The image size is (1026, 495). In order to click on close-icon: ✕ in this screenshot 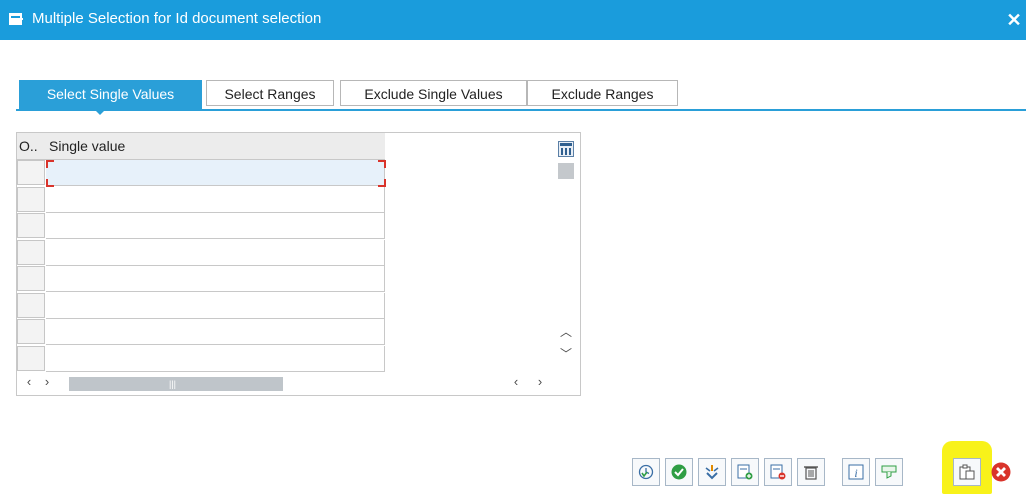, I will do `click(1014, 20)`.